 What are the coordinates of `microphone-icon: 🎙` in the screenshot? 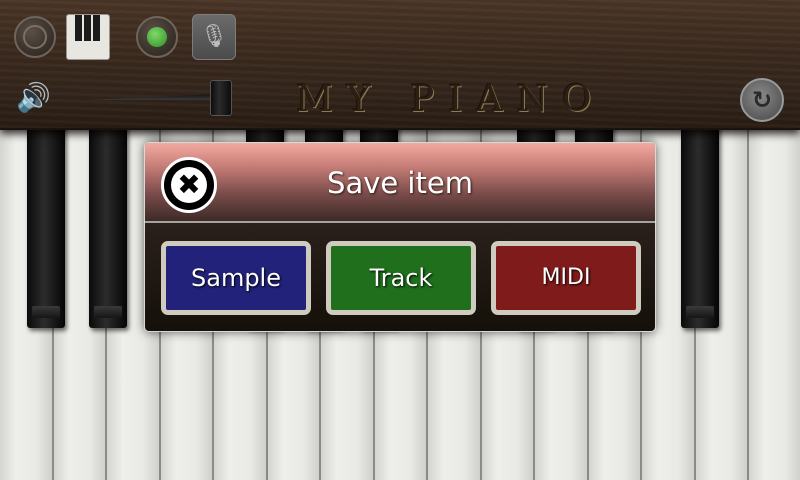 It's located at (214, 36).